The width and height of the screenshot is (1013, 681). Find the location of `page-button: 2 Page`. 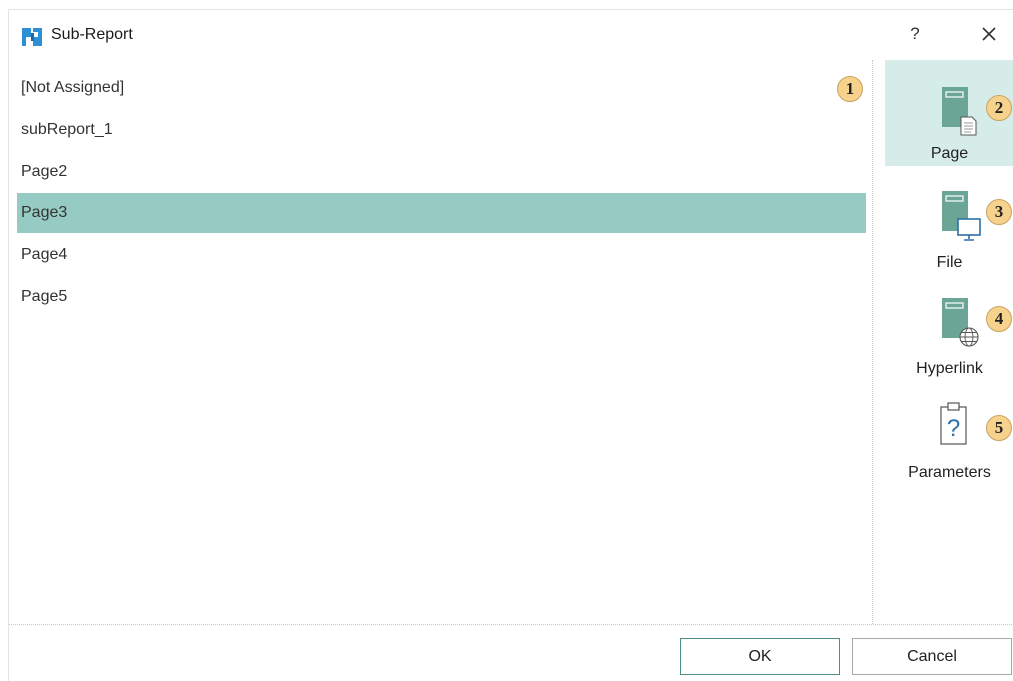

page-button: 2 Page is located at coordinates (949, 113).